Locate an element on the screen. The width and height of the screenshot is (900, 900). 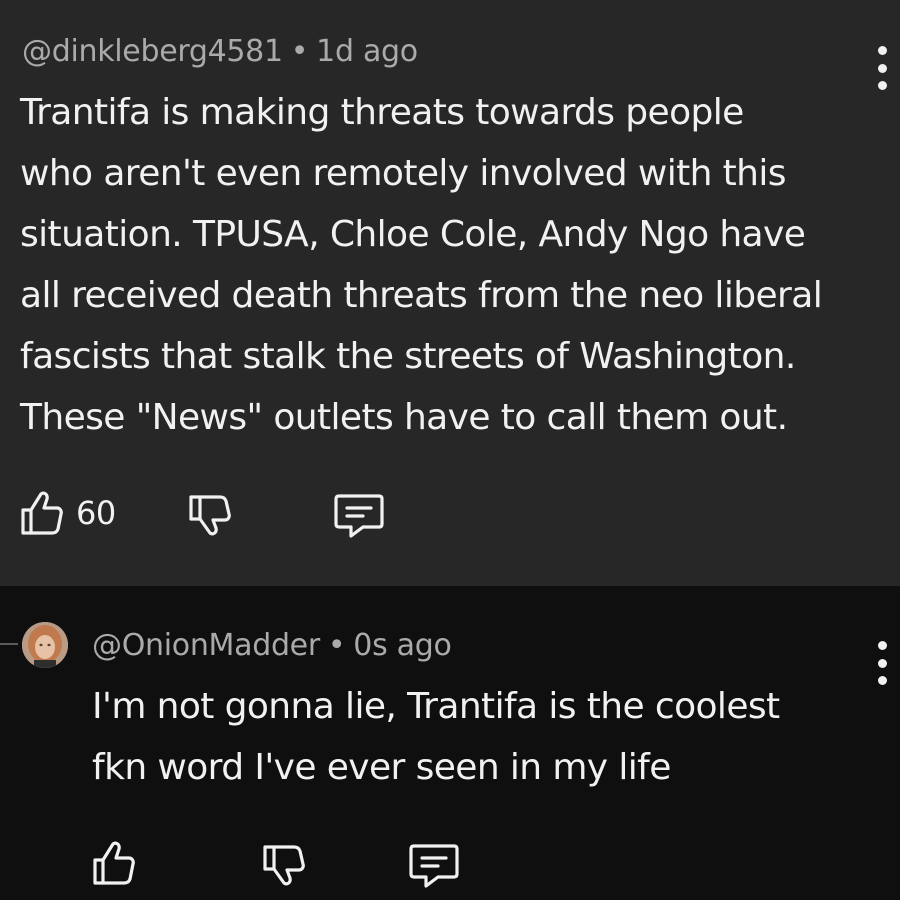
comment-time: 1d ago is located at coordinates (367, 51).